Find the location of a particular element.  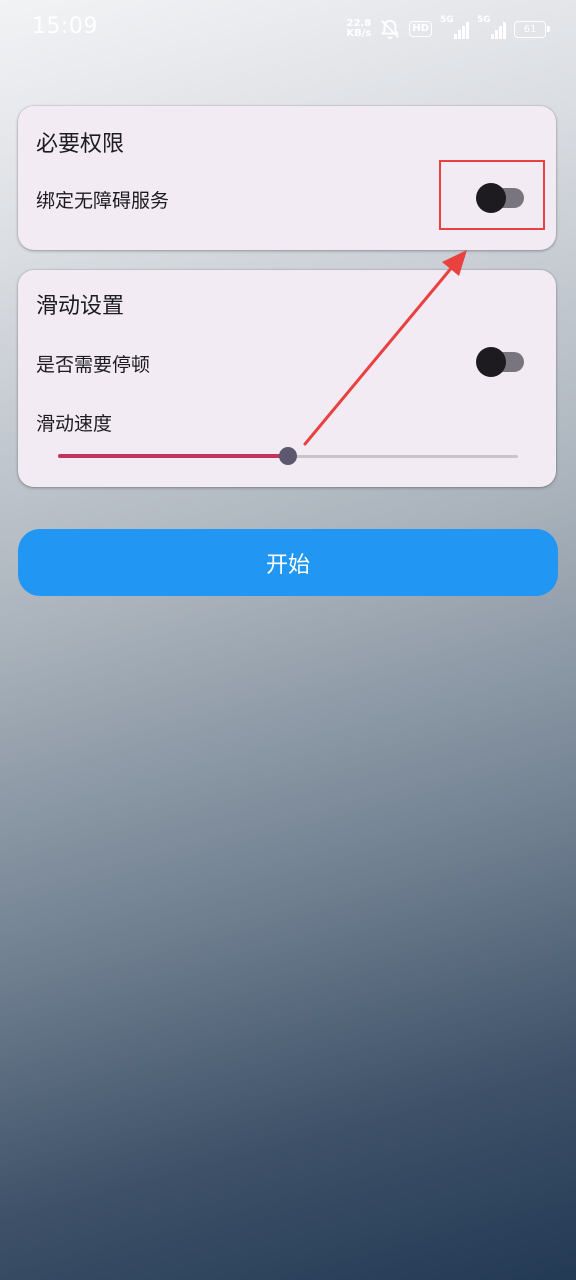

speed-slider is located at coordinates (288, 457).